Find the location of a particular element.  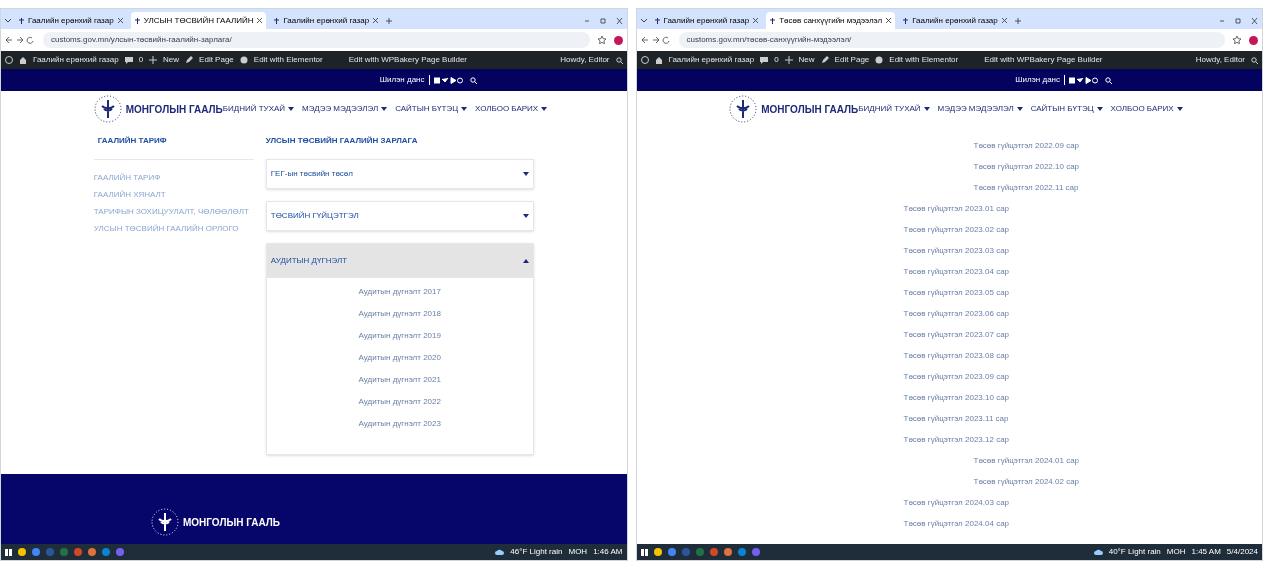

browser-tab: УЛСЫН ТӨСВИЙН ГААЛИЙН is located at coordinates (198, 20).